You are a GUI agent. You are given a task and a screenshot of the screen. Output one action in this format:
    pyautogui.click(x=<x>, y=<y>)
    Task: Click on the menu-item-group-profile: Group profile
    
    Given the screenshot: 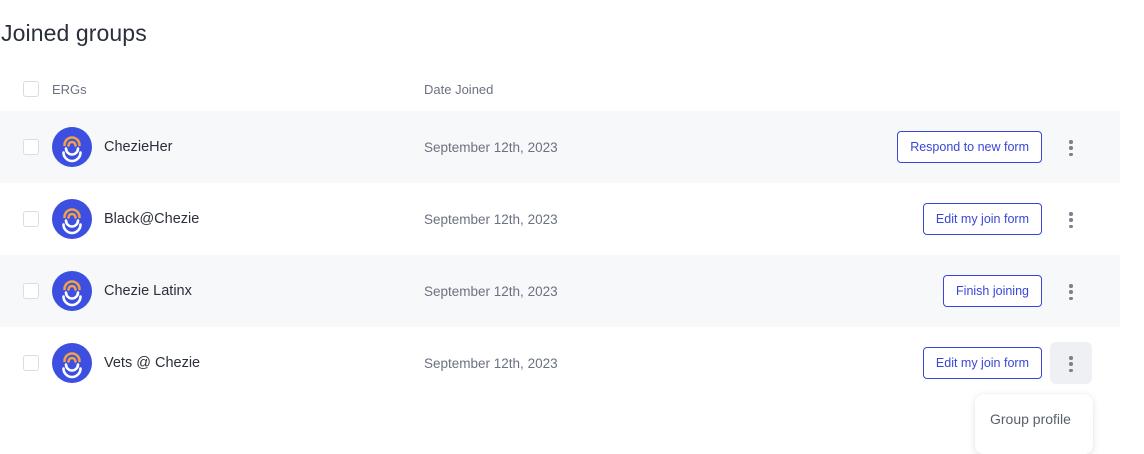 What is the action you would take?
    pyautogui.click(x=1030, y=419)
    